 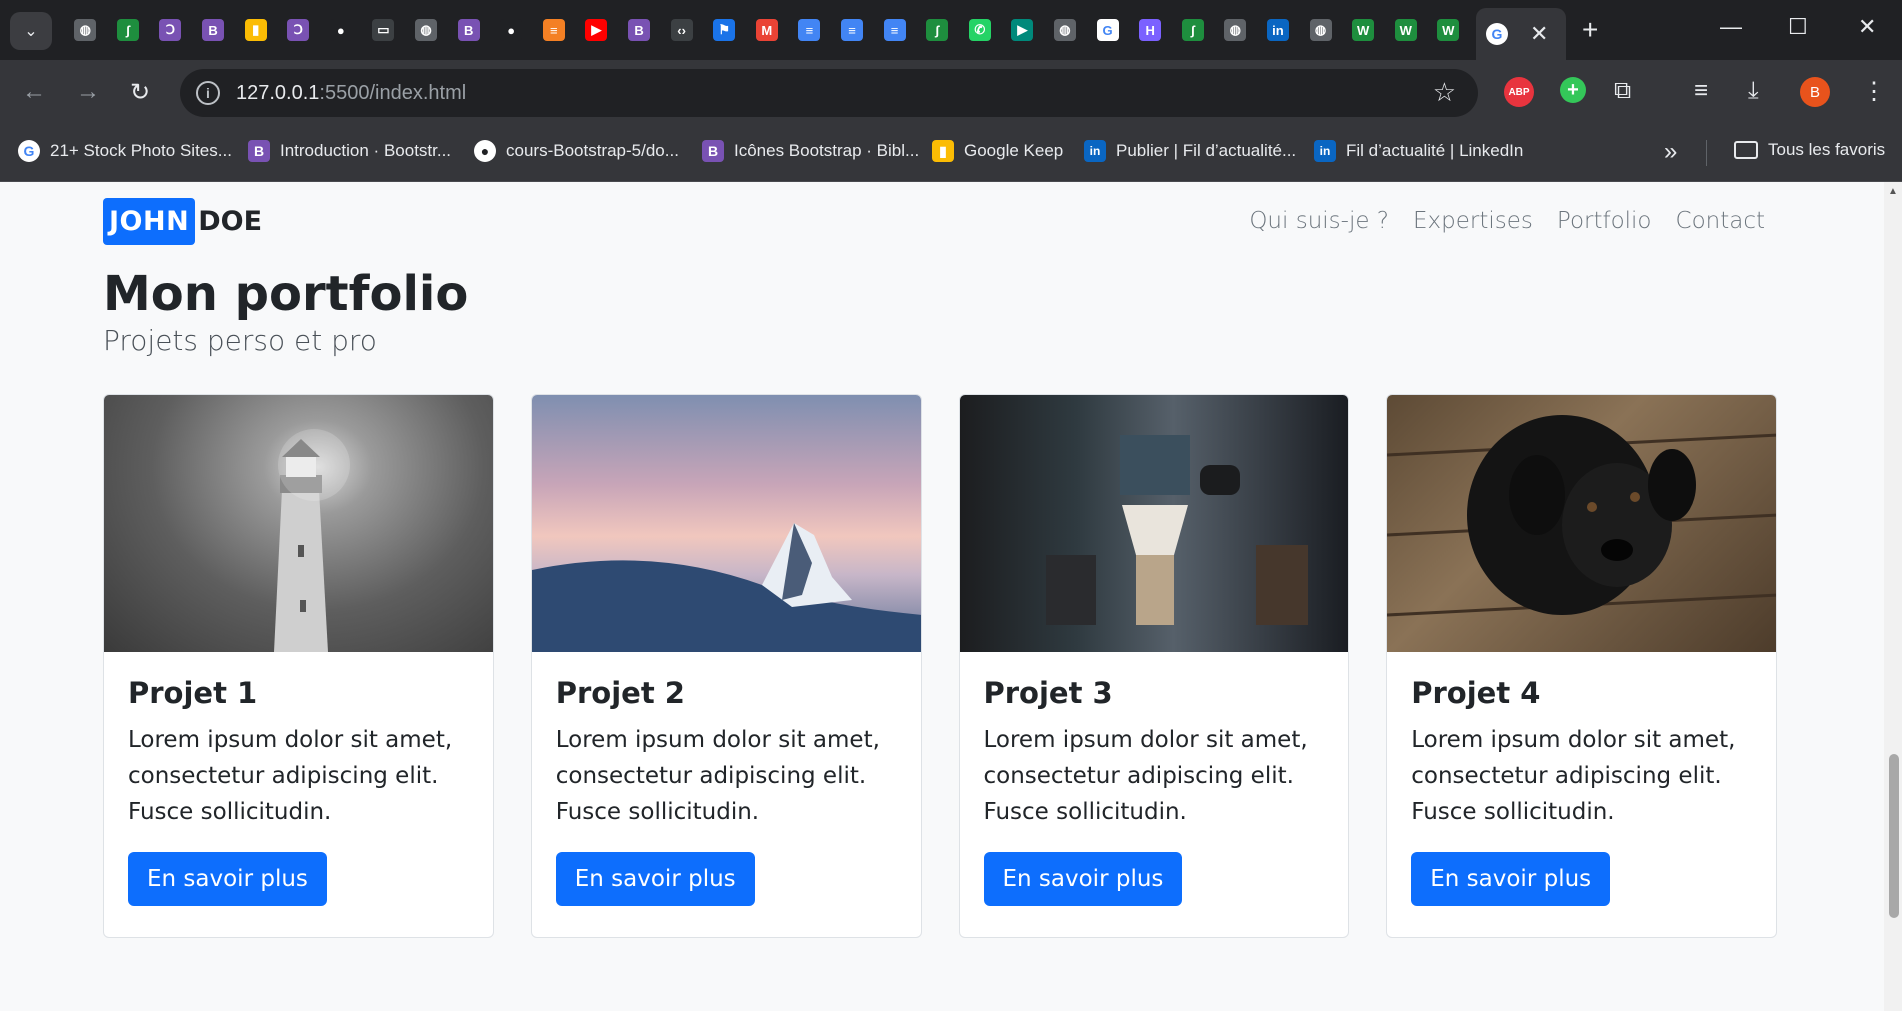 I want to click on adblock-plus-icon: ABP, so click(x=1519, y=92).